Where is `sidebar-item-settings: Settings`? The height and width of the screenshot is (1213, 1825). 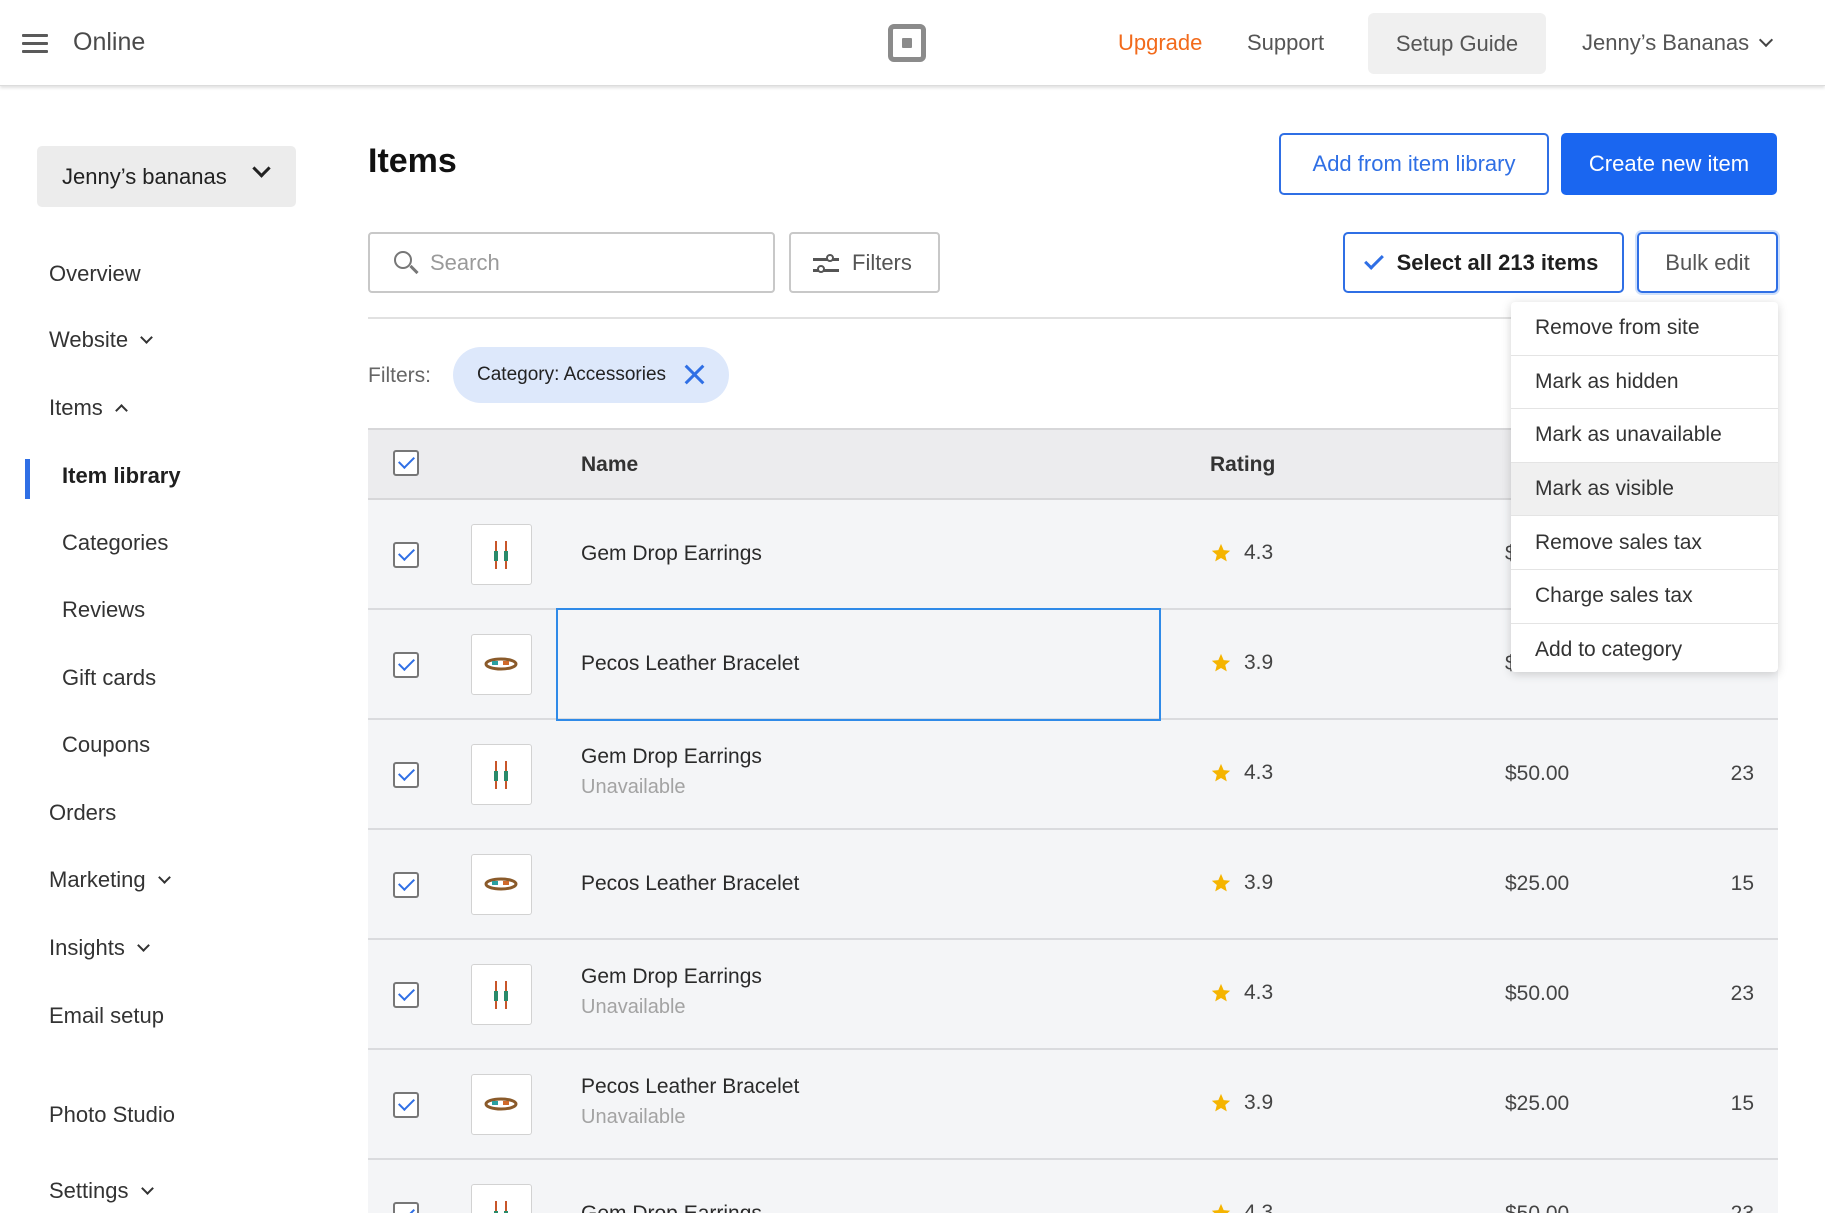
sidebar-item-settings: Settings is located at coordinates (101, 1191).